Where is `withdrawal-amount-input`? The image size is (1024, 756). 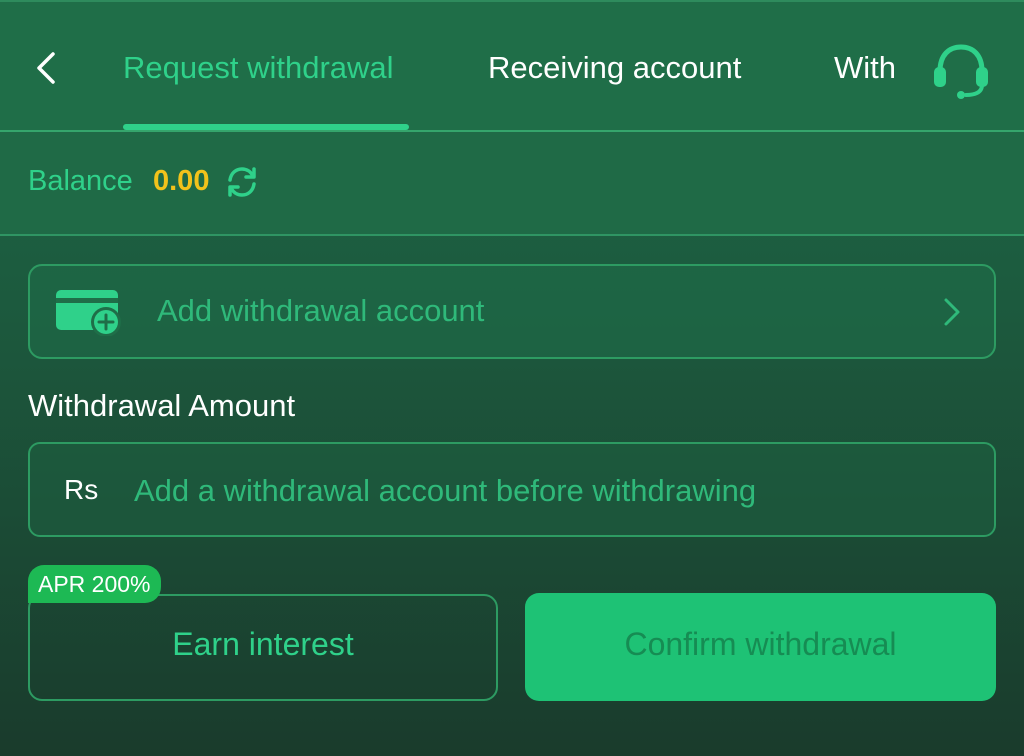 withdrawal-amount-input is located at coordinates (554, 491).